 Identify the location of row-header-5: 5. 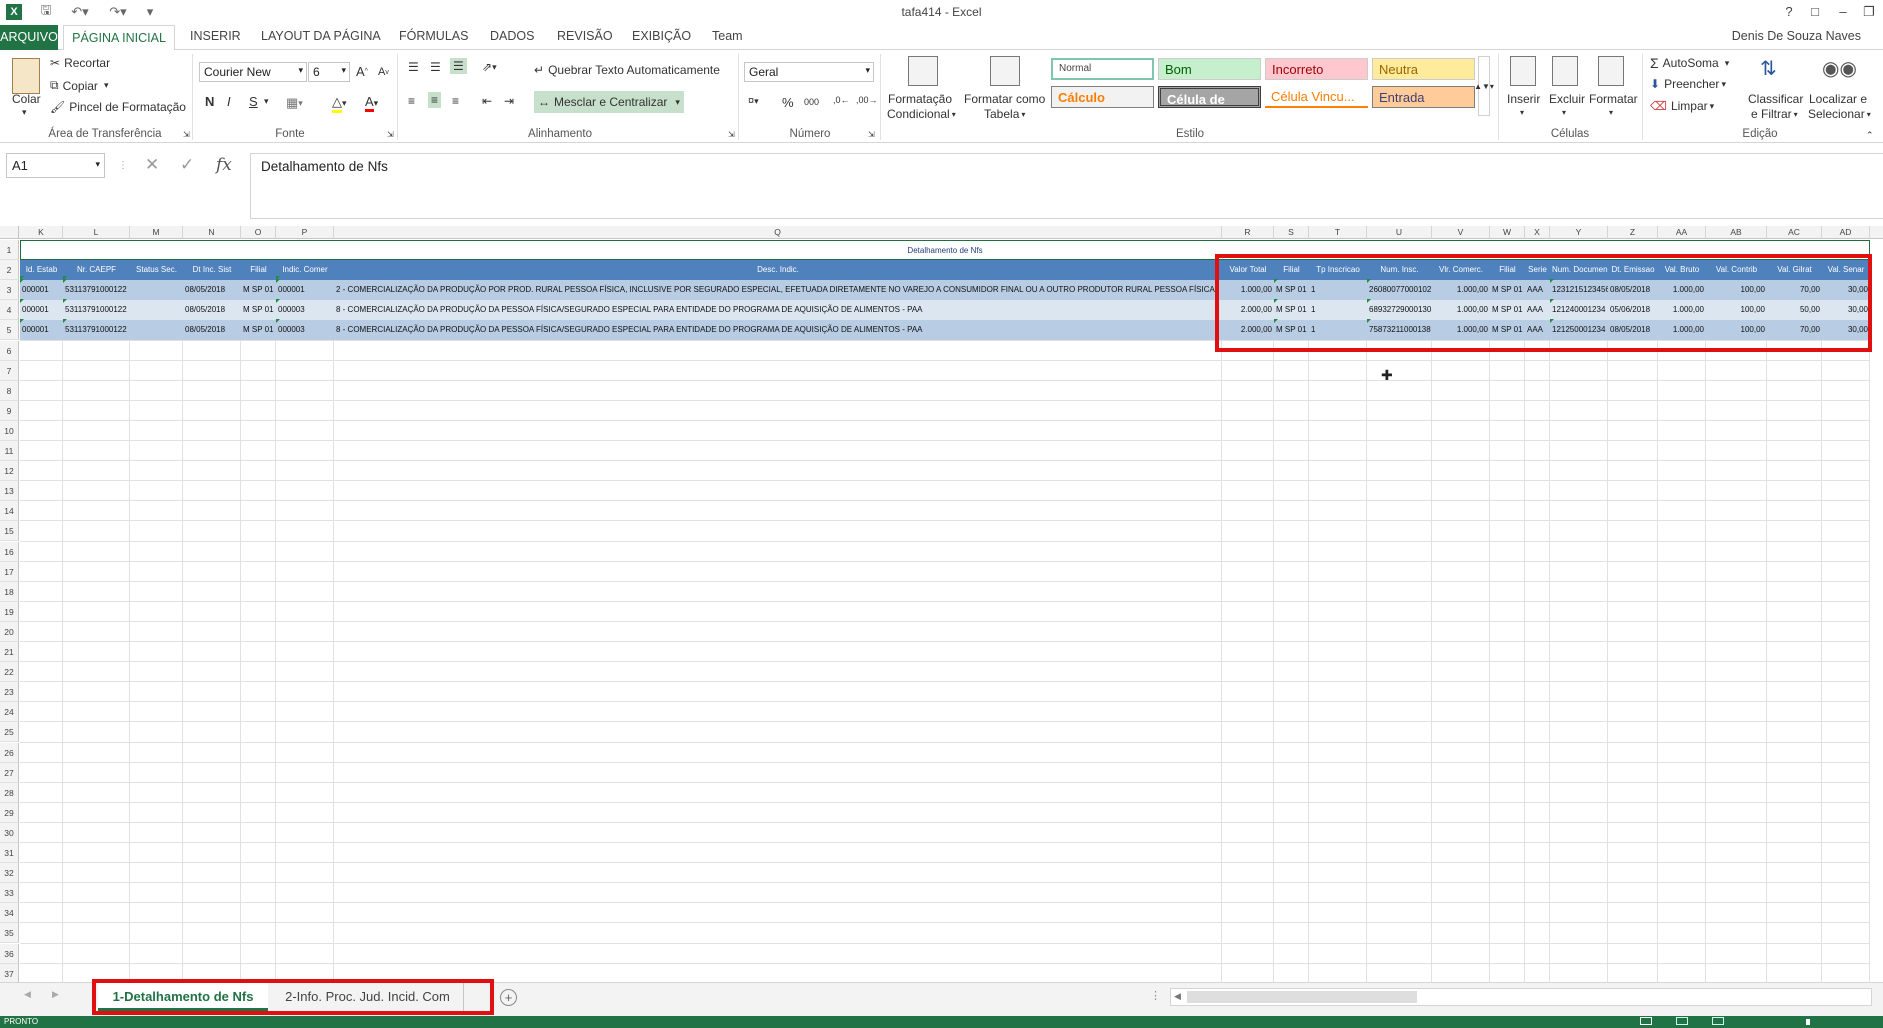
(9, 330).